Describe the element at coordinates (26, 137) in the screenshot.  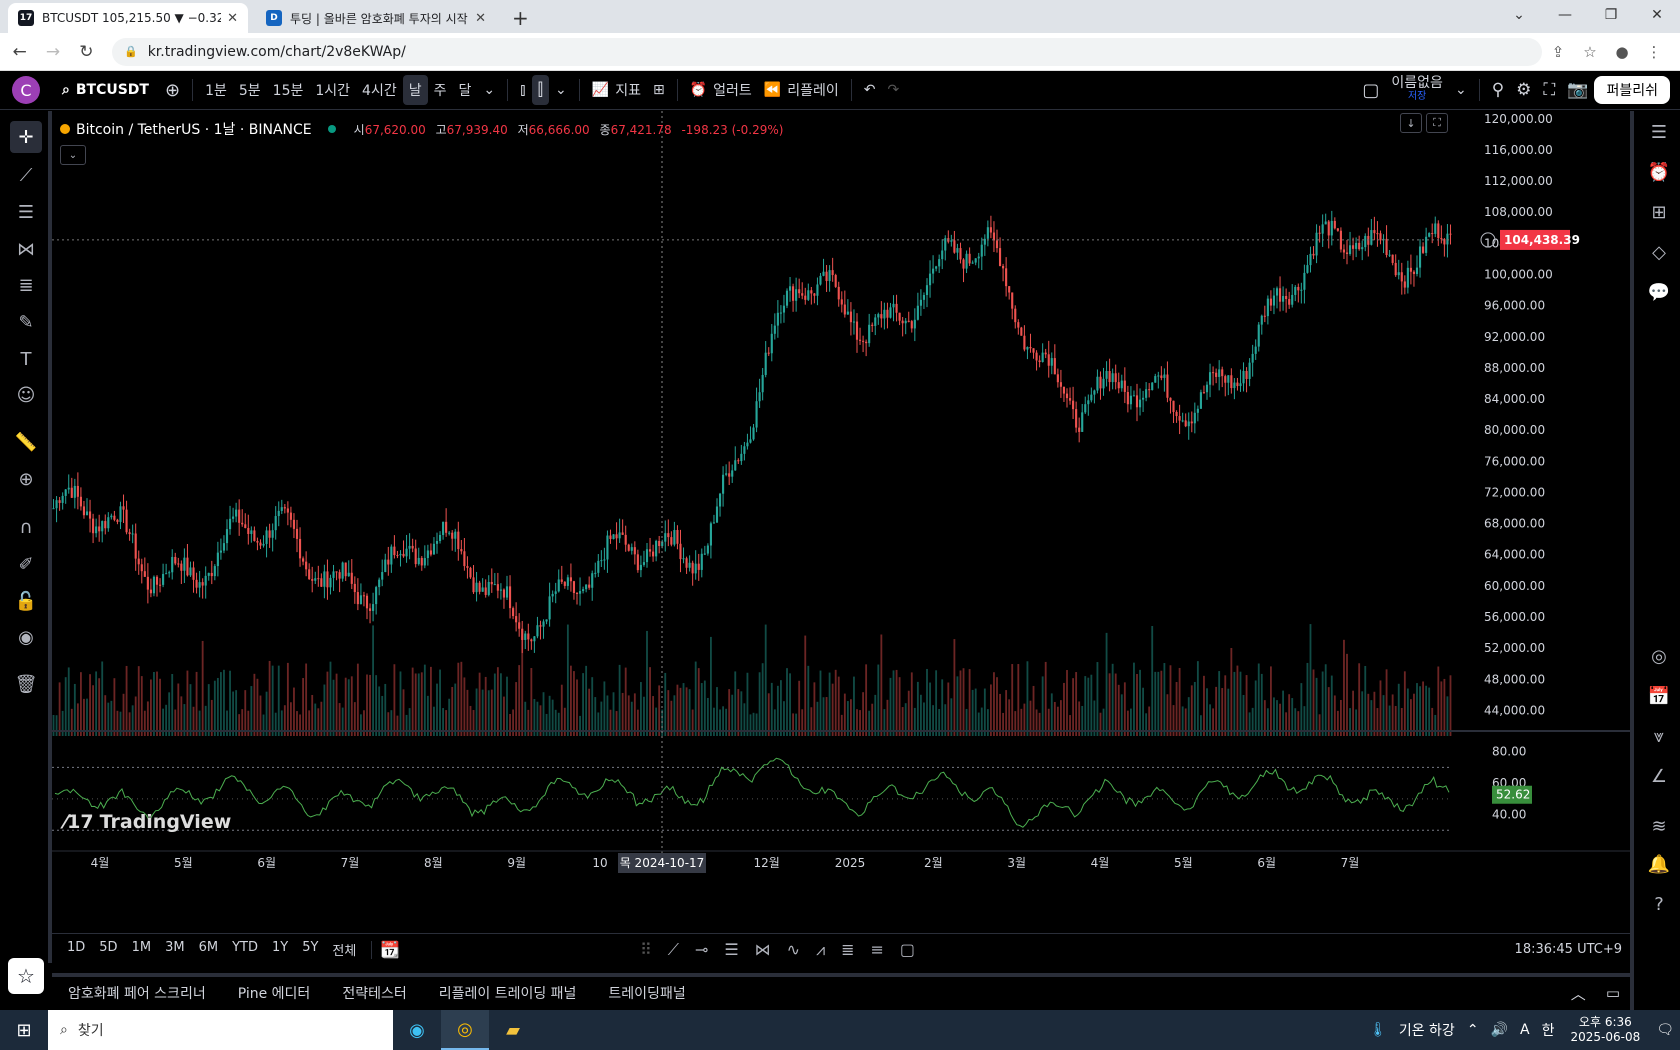
I see `crosshair-icon: ✛` at that location.